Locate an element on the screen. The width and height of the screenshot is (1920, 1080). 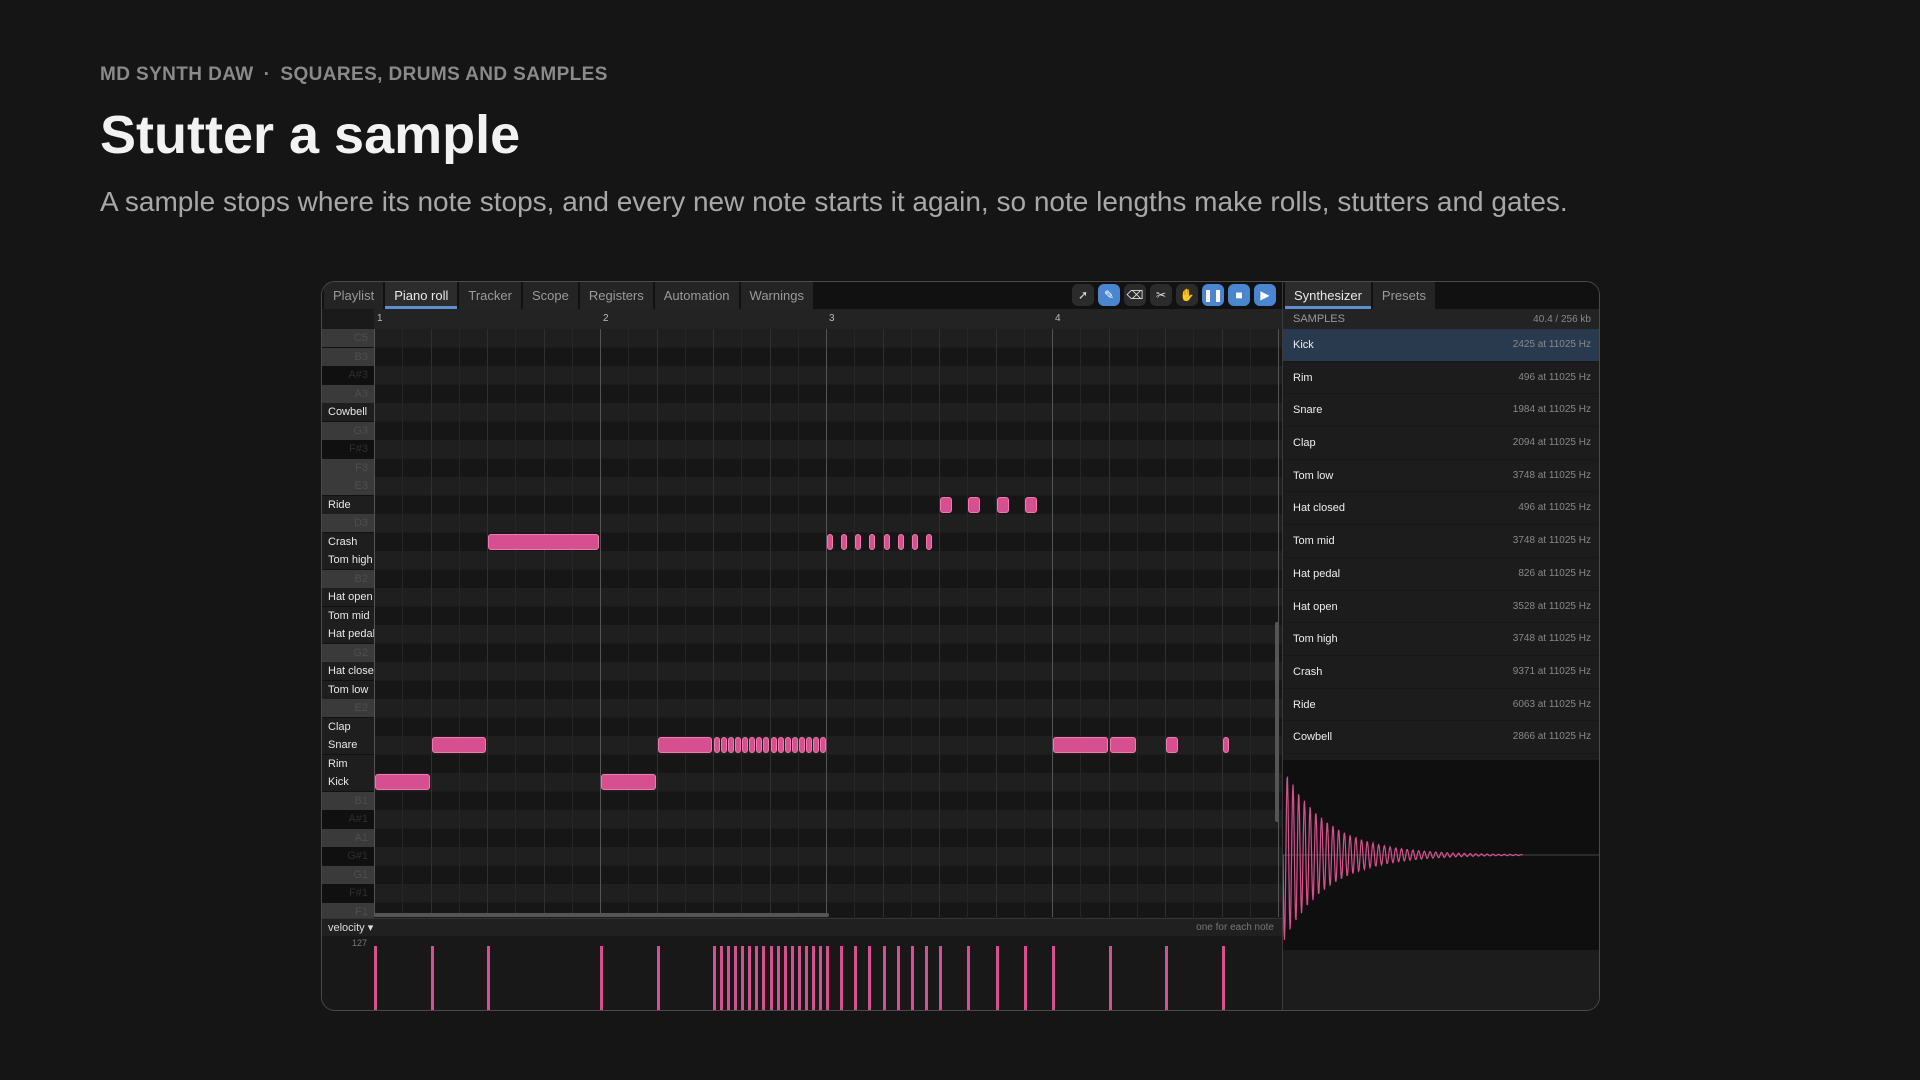
piano-key: F#1 is located at coordinates (348, 893).